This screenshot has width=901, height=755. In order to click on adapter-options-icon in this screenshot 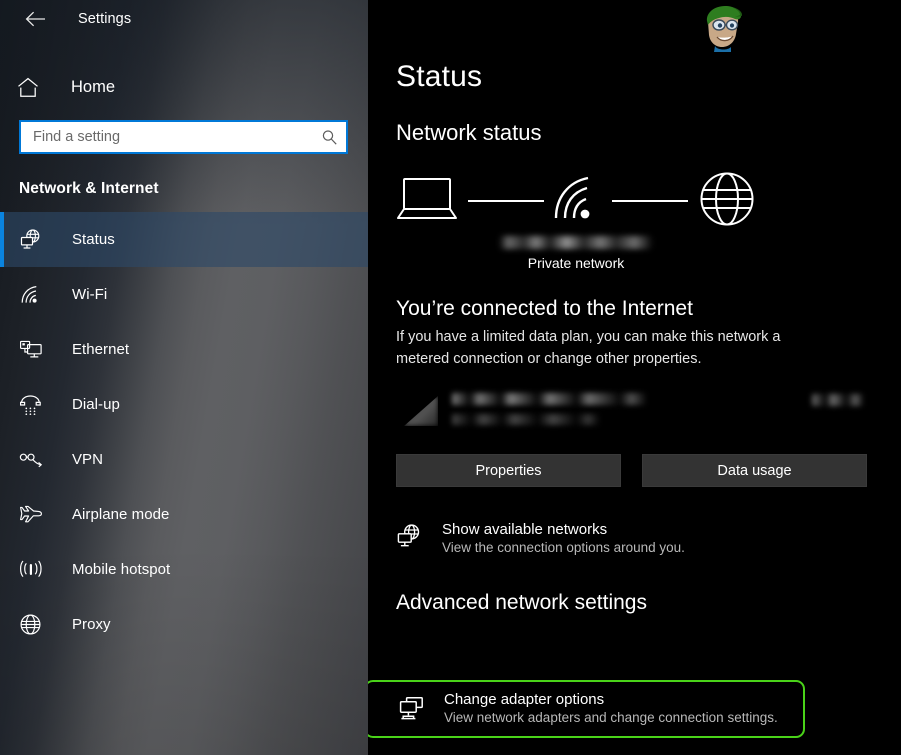, I will do `click(415, 709)`.